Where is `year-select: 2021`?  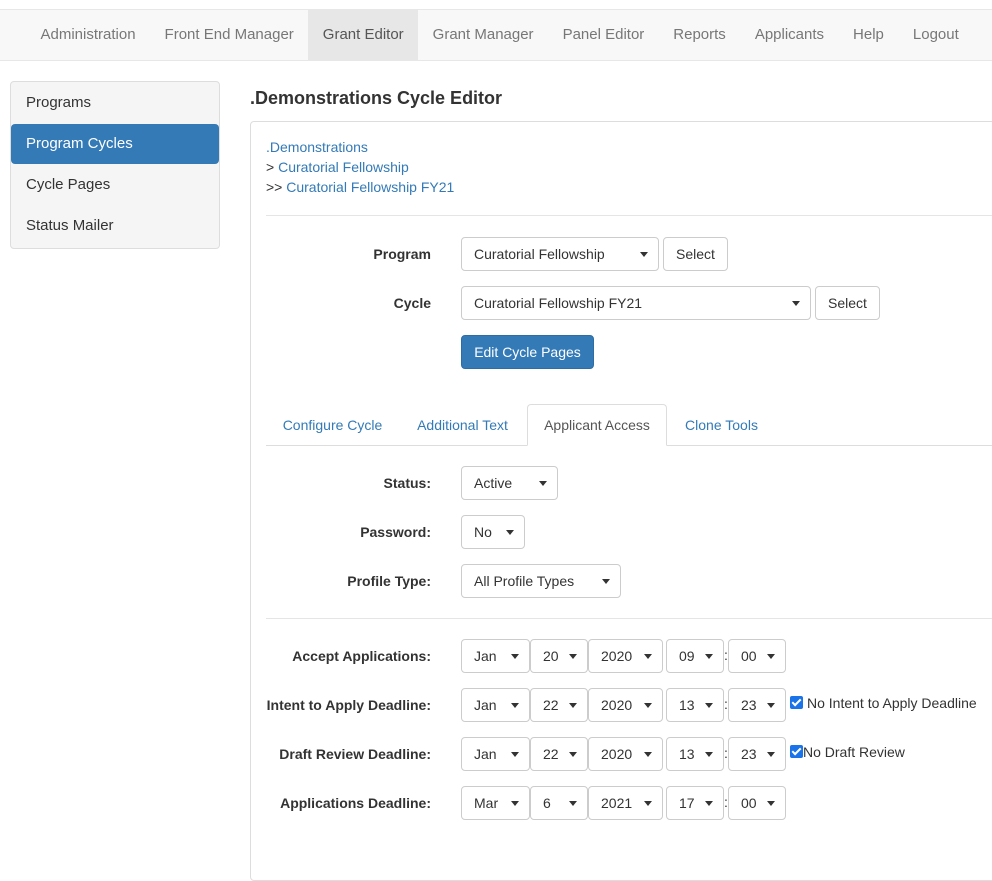
year-select: 2021 is located at coordinates (625, 803).